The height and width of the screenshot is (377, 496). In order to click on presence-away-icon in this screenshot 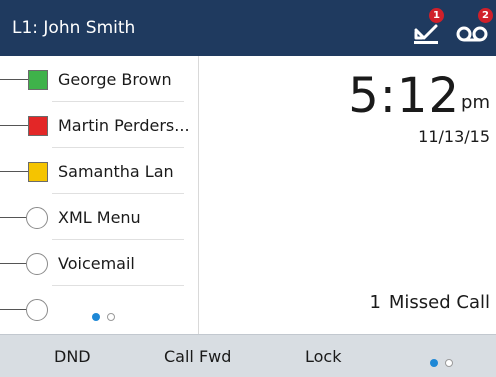, I will do `click(38, 172)`.